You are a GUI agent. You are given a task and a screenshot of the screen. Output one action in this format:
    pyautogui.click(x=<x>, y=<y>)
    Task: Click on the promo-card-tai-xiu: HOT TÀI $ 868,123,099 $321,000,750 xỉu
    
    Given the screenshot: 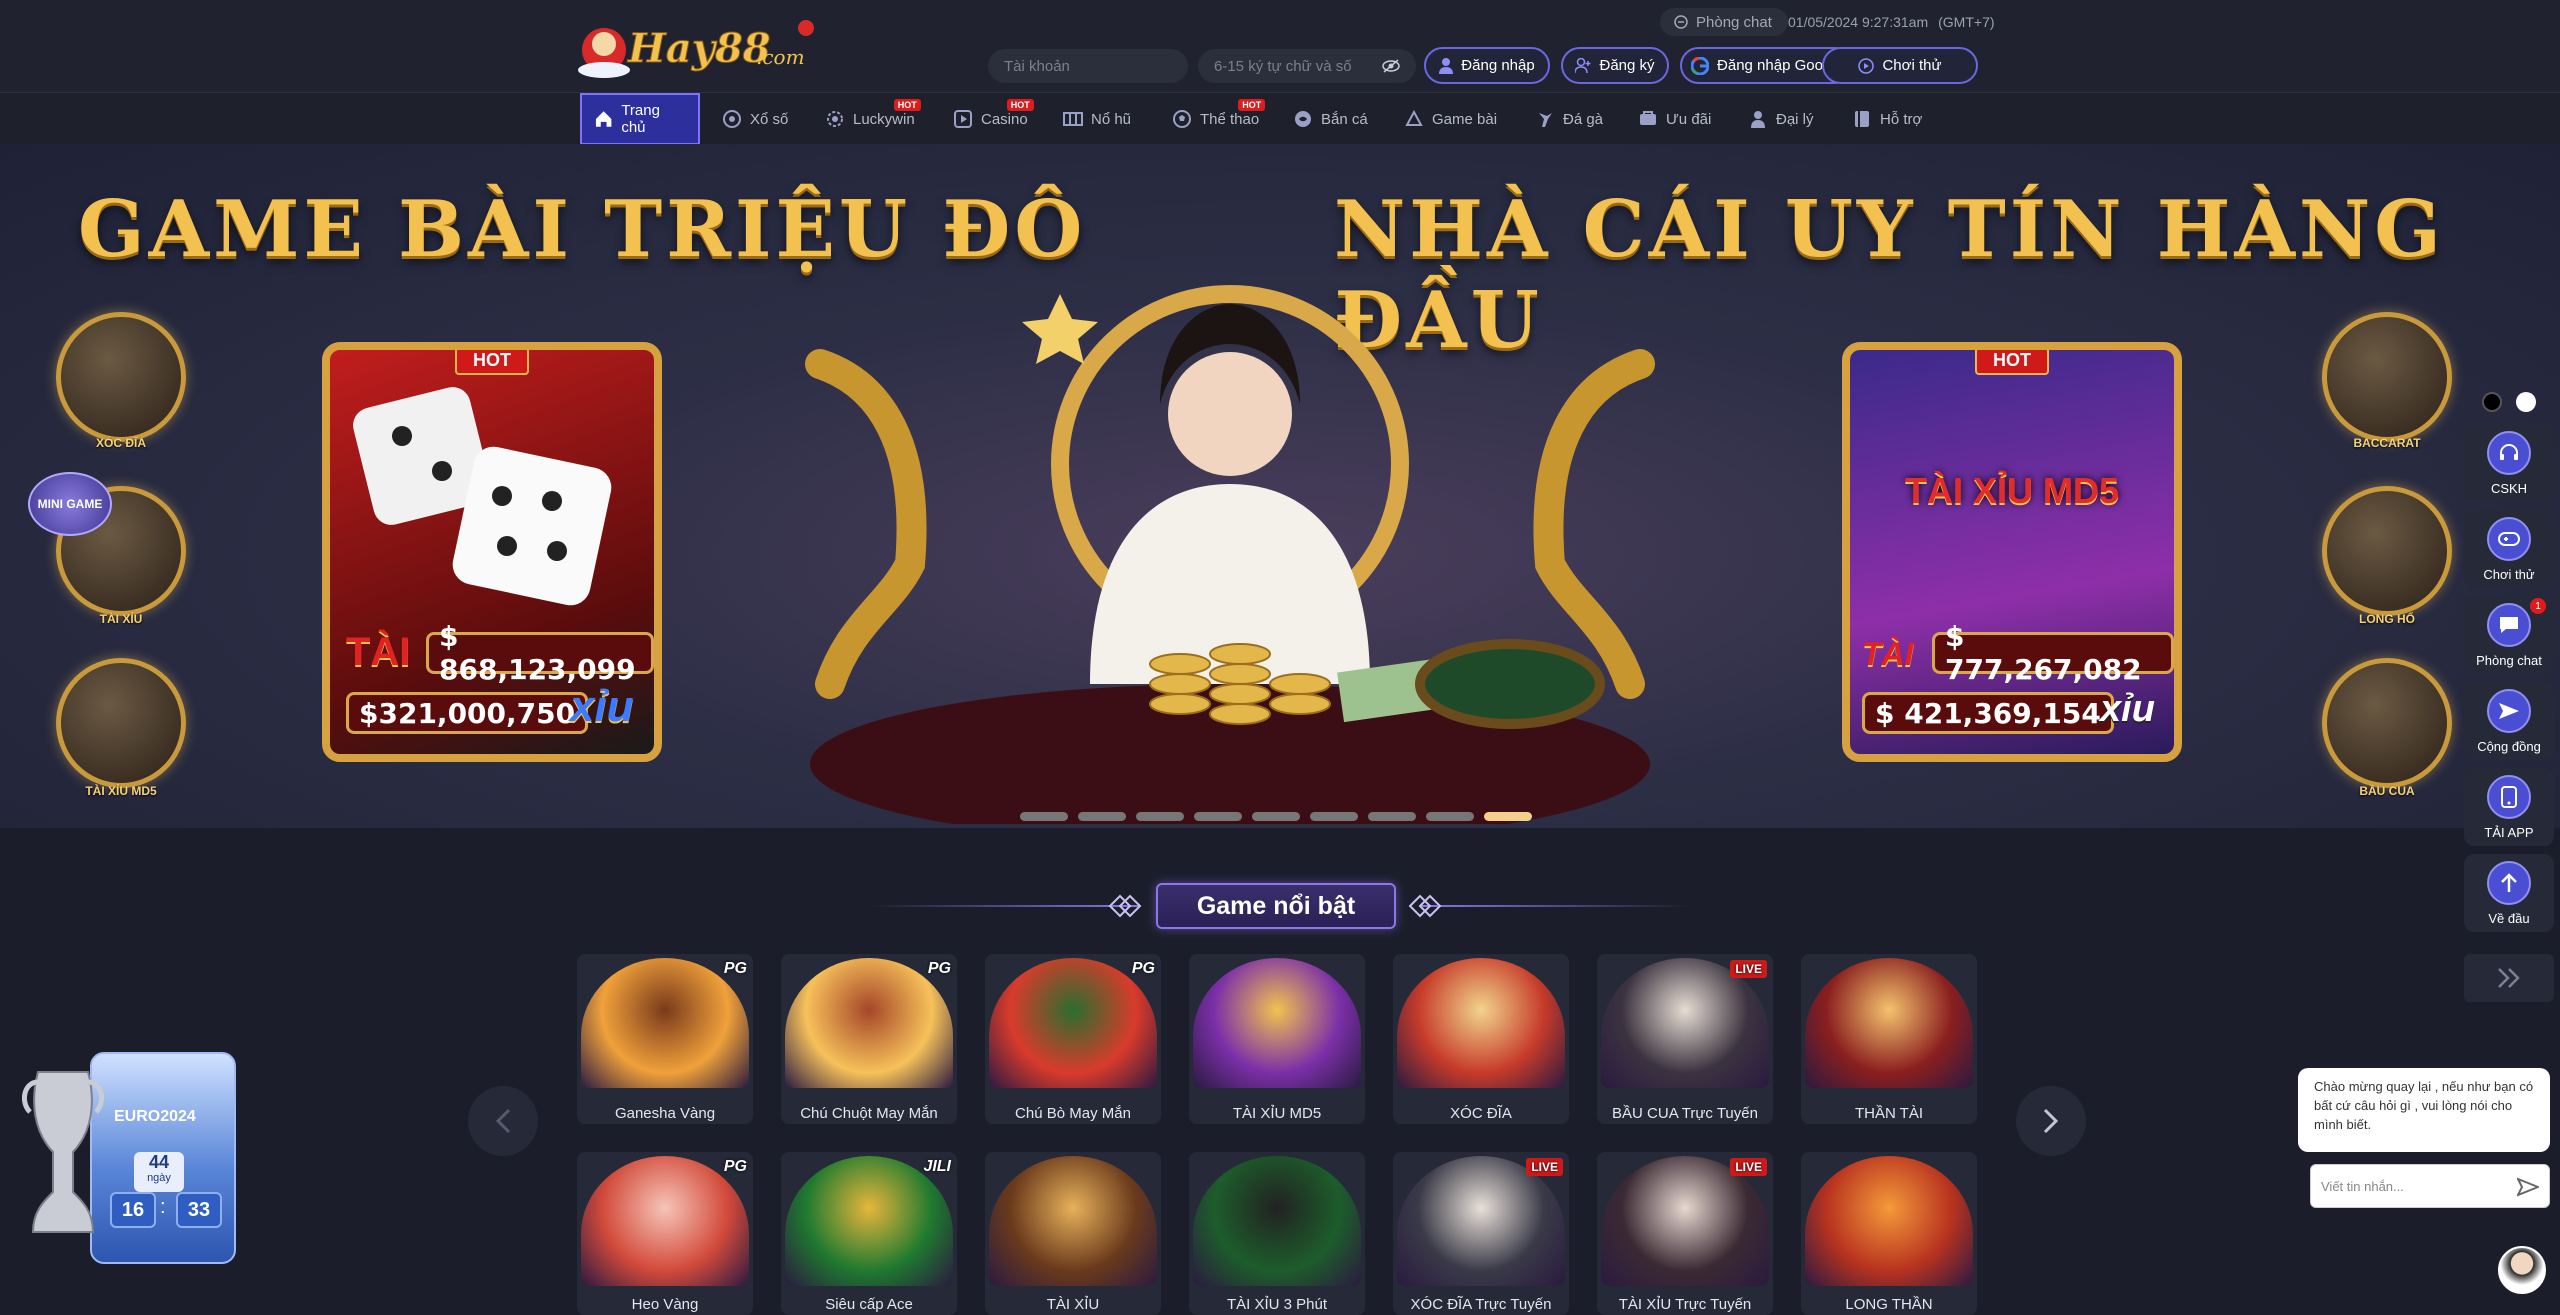 What is the action you would take?
    pyautogui.click(x=492, y=552)
    